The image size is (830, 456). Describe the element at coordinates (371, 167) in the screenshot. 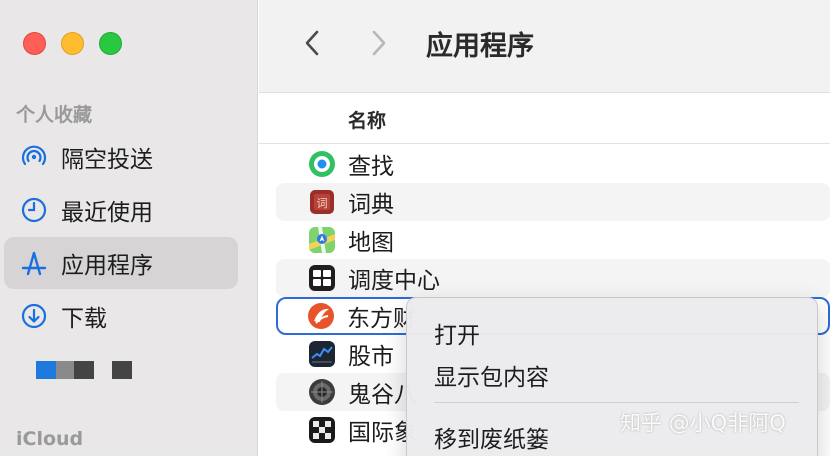

I see `row-name: 查找` at that location.